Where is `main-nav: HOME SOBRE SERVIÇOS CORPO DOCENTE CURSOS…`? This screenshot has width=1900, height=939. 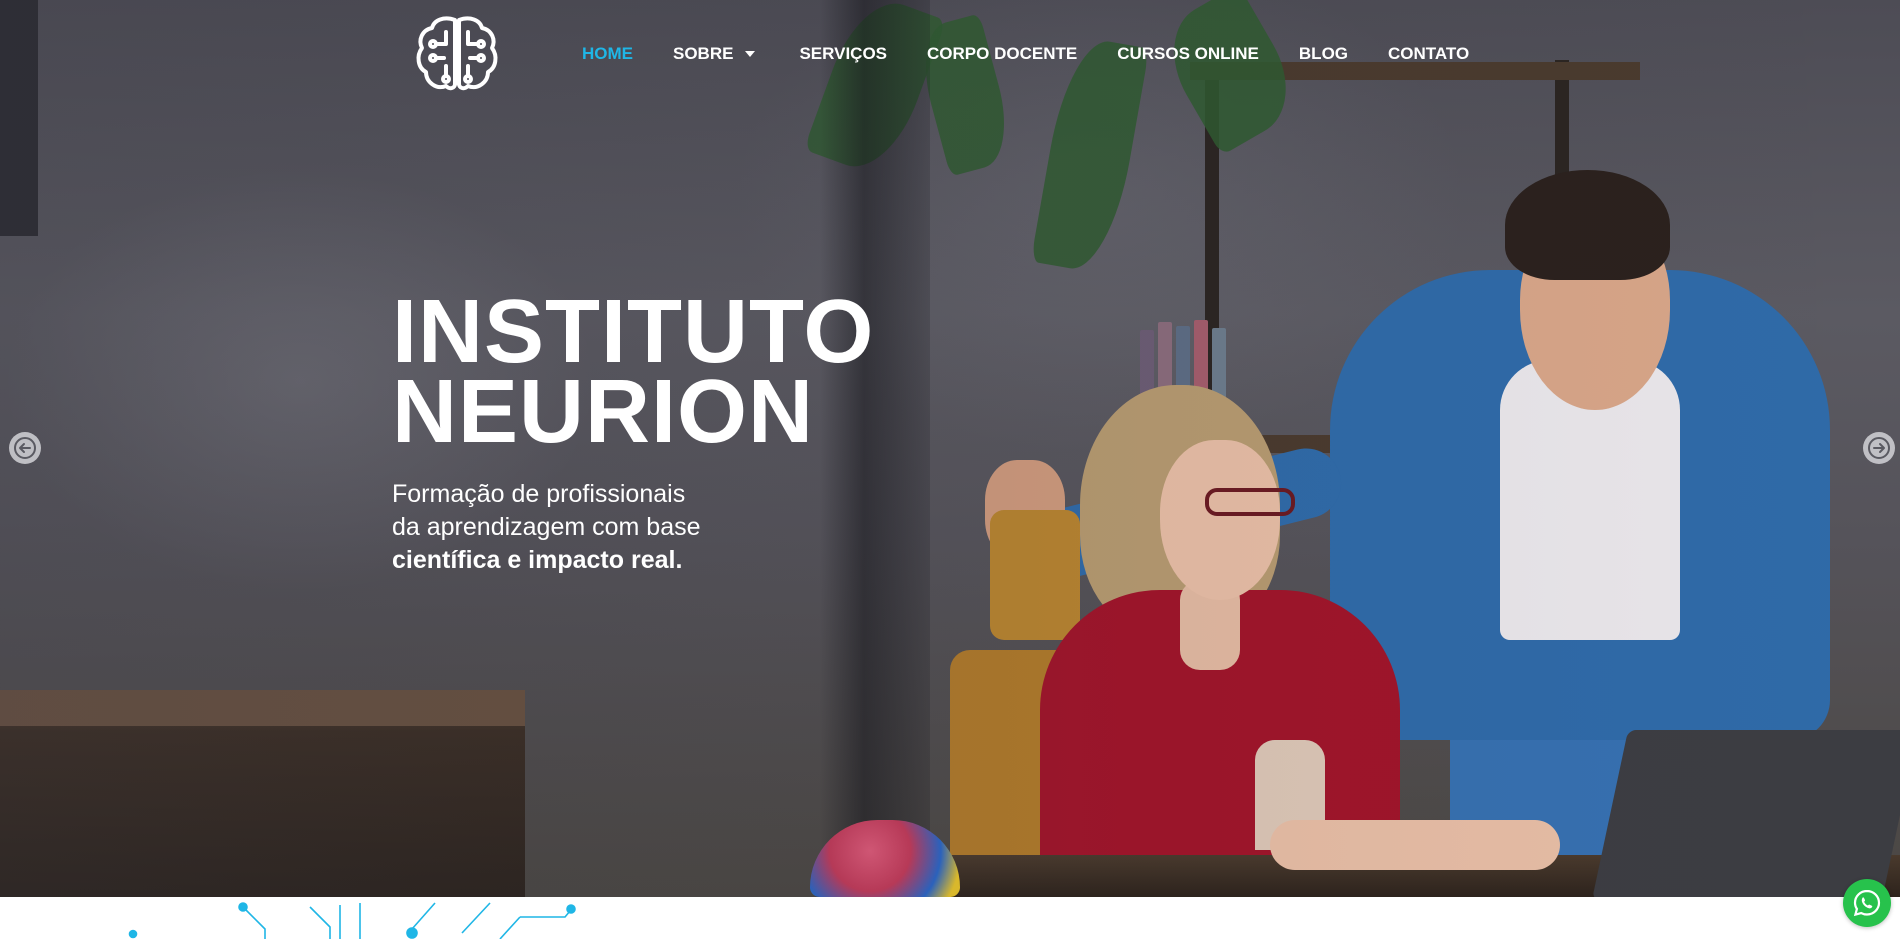 main-nav: HOME SOBRE SERVIÇOS CORPO DOCENTE CURSOS… is located at coordinates (1014, 54).